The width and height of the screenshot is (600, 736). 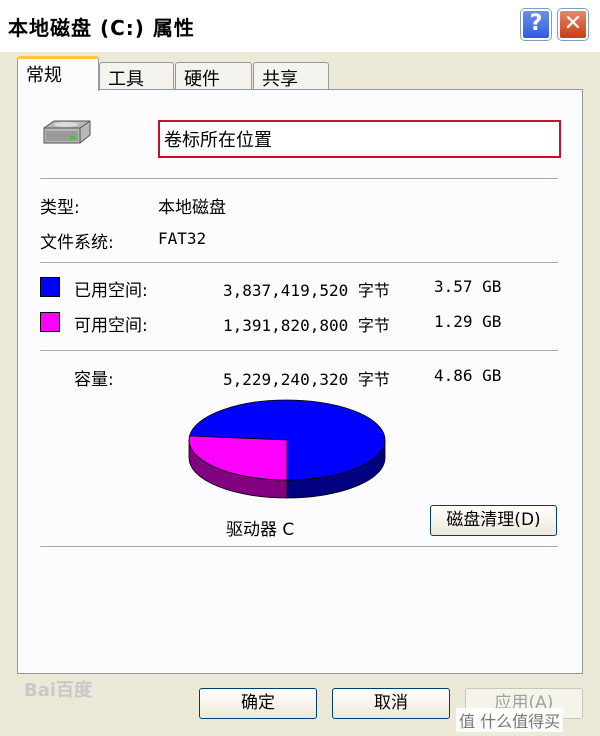 What do you see at coordinates (111, 326) in the screenshot?
I see `free-space-label: 可用空间:` at bounding box center [111, 326].